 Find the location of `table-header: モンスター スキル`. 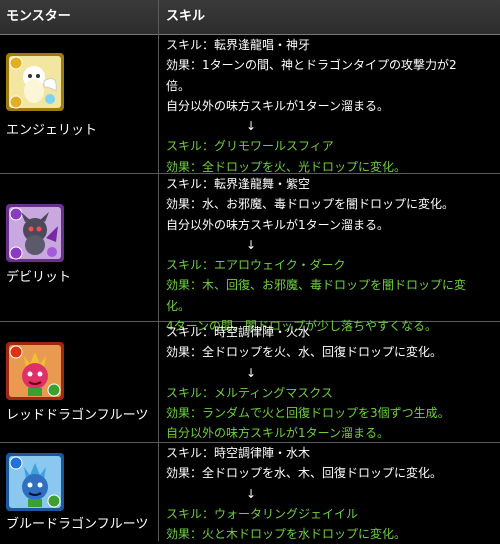

table-header: モンスター スキル is located at coordinates (250, 17).